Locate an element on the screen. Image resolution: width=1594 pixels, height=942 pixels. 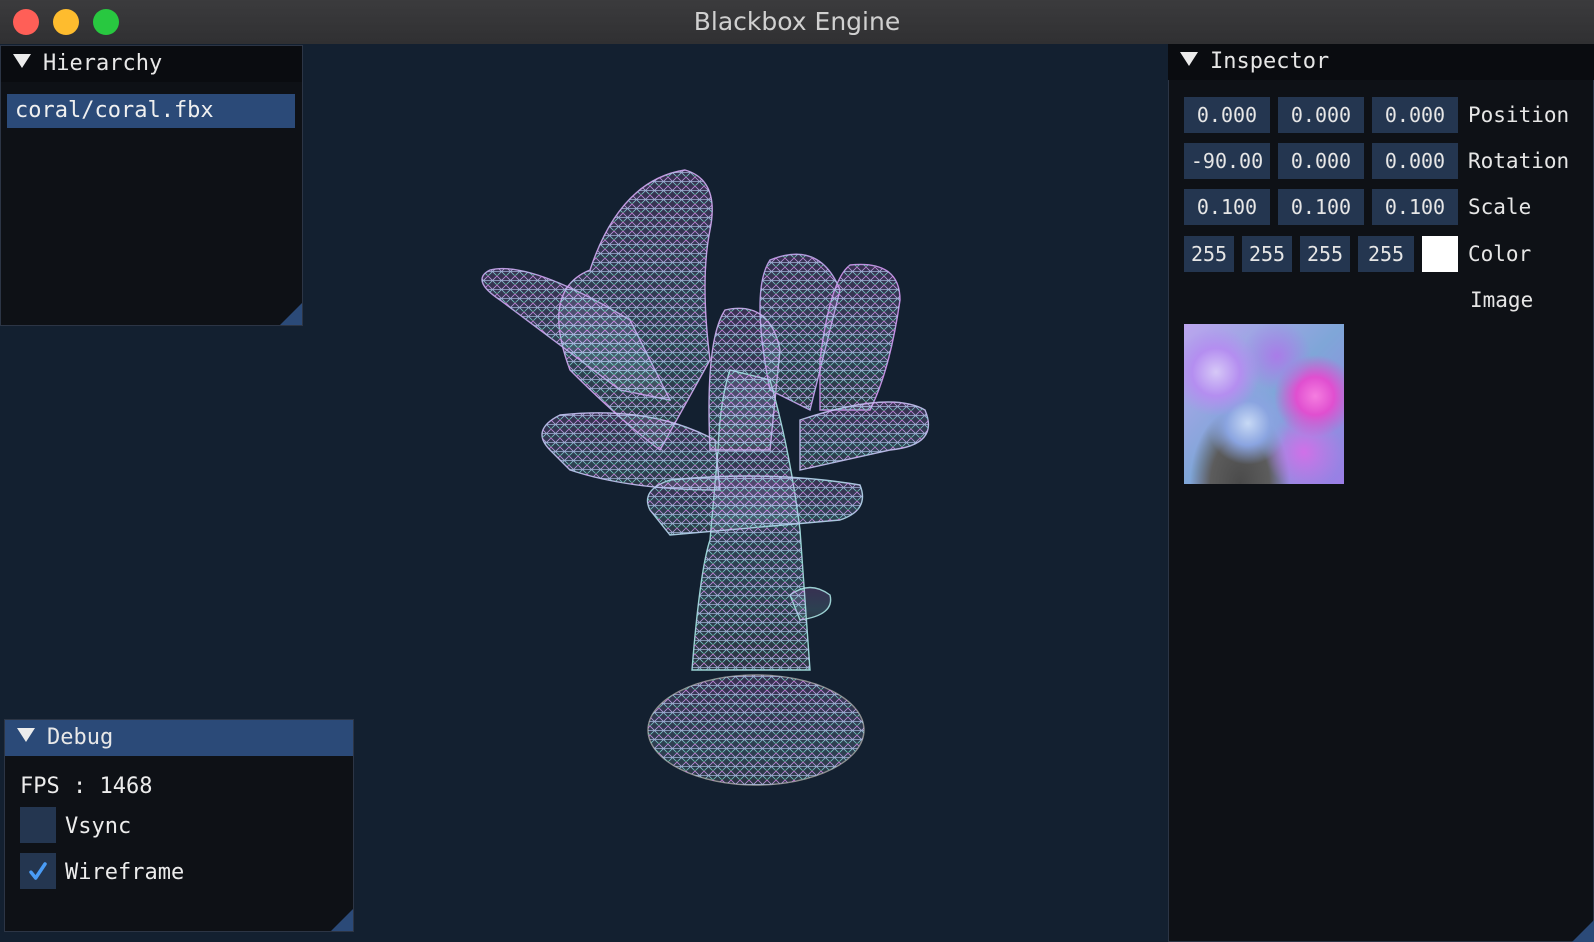
color-g-field: 255 is located at coordinates (1267, 254).